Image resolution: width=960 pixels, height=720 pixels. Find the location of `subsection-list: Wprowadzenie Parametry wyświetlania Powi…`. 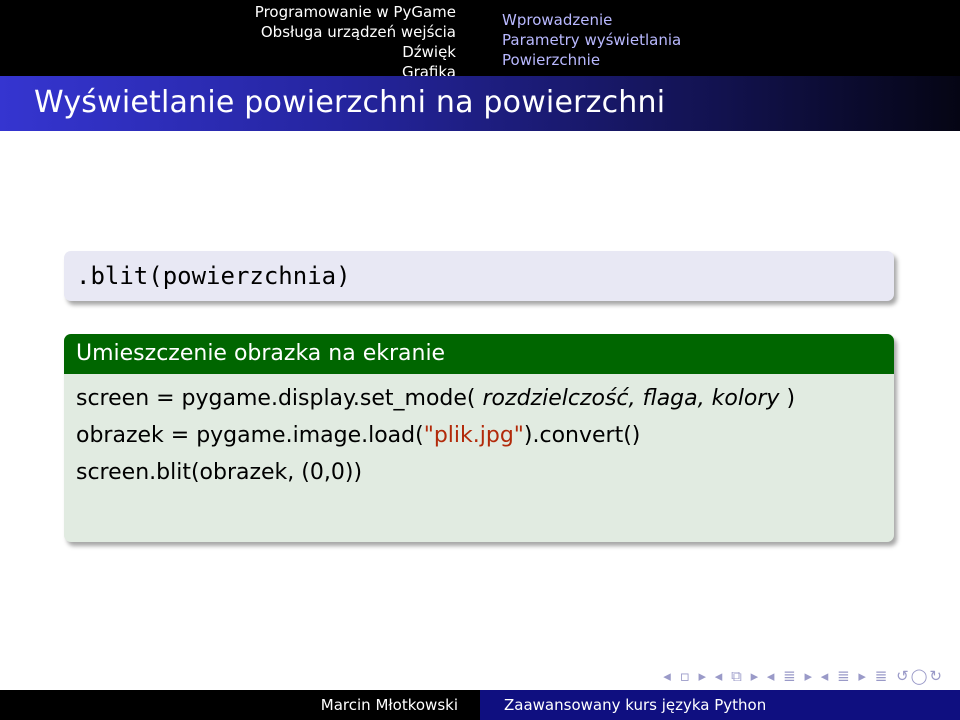

subsection-list: Wprowadzenie Parametry wyświetlania Powi… is located at coordinates (716, 38).